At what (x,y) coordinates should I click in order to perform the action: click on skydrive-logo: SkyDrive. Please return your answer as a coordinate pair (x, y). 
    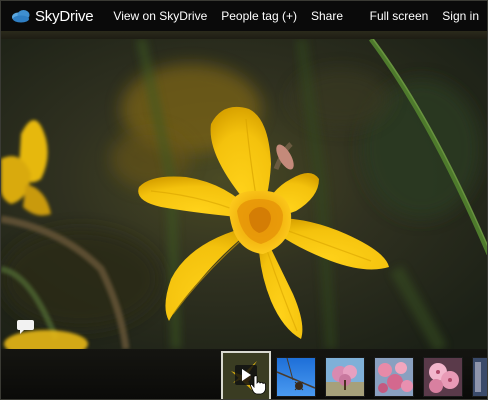
    Looking at the image, I should click on (52, 16).